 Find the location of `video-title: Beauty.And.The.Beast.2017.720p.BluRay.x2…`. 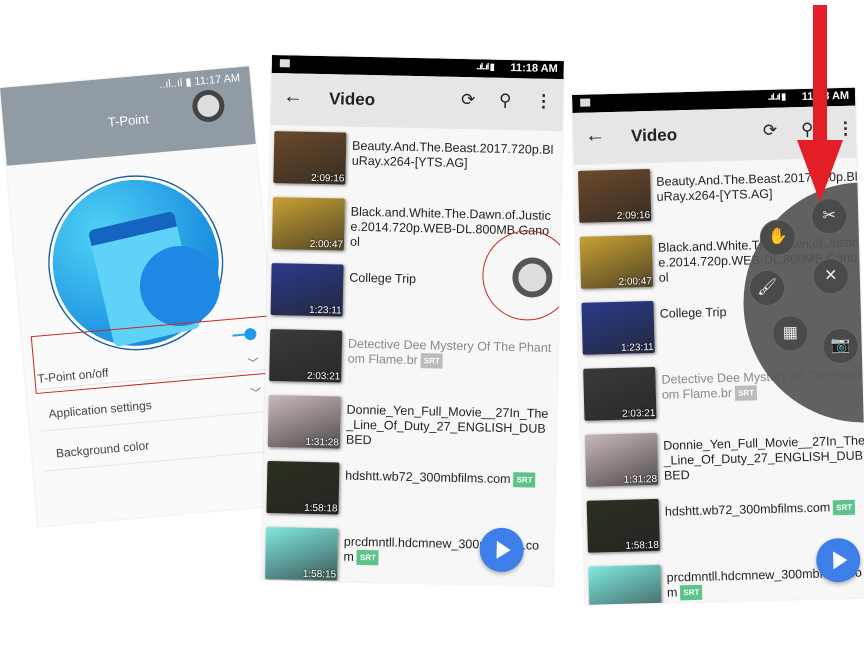

video-title: Beauty.And.The.Beast.2017.720p.BluRay.x2… is located at coordinates (455, 156).